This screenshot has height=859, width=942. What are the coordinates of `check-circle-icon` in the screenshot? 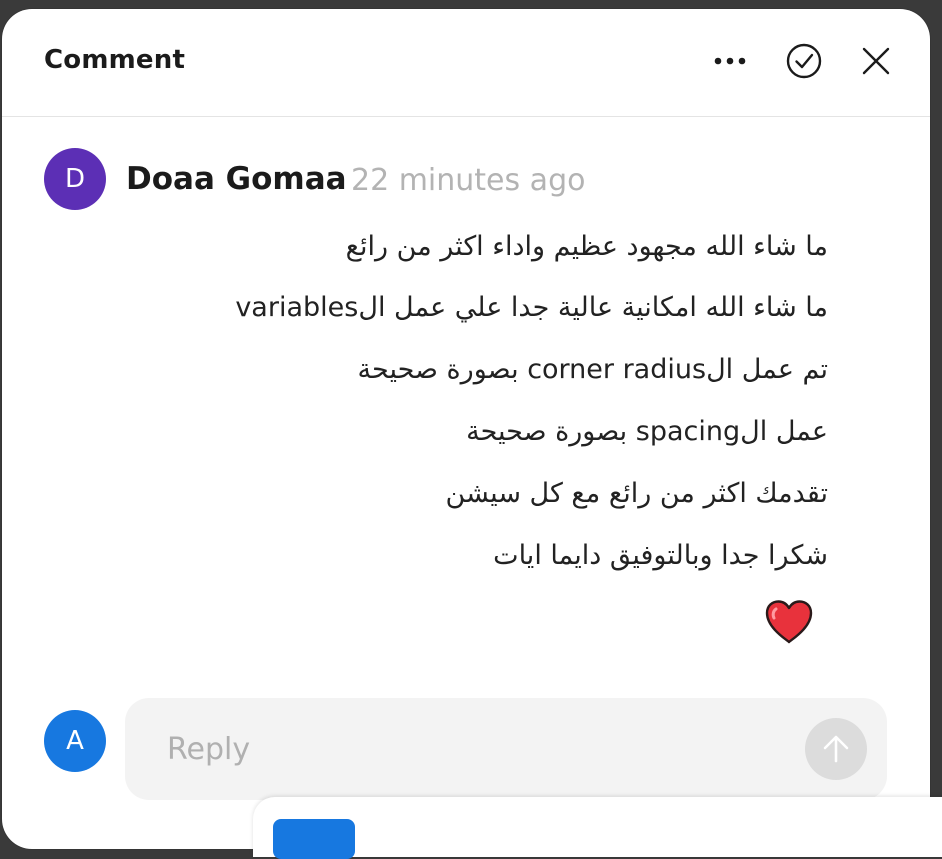 It's located at (804, 61).